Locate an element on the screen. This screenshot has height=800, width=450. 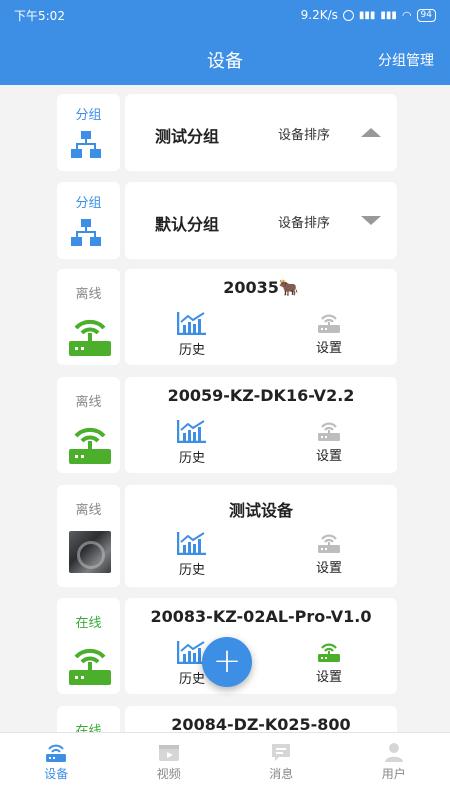
device-card: 20035🐂 历史 设置 is located at coordinates (261, 317).